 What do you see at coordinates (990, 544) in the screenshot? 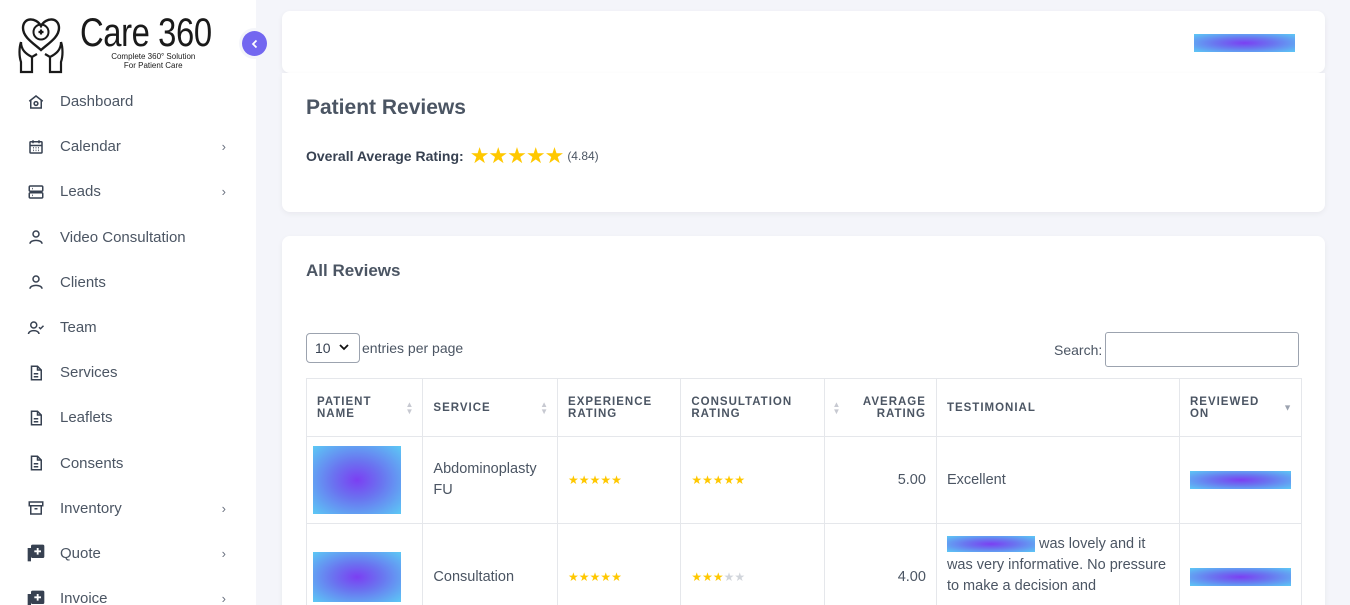
I see `staff-name-redacted` at bounding box center [990, 544].